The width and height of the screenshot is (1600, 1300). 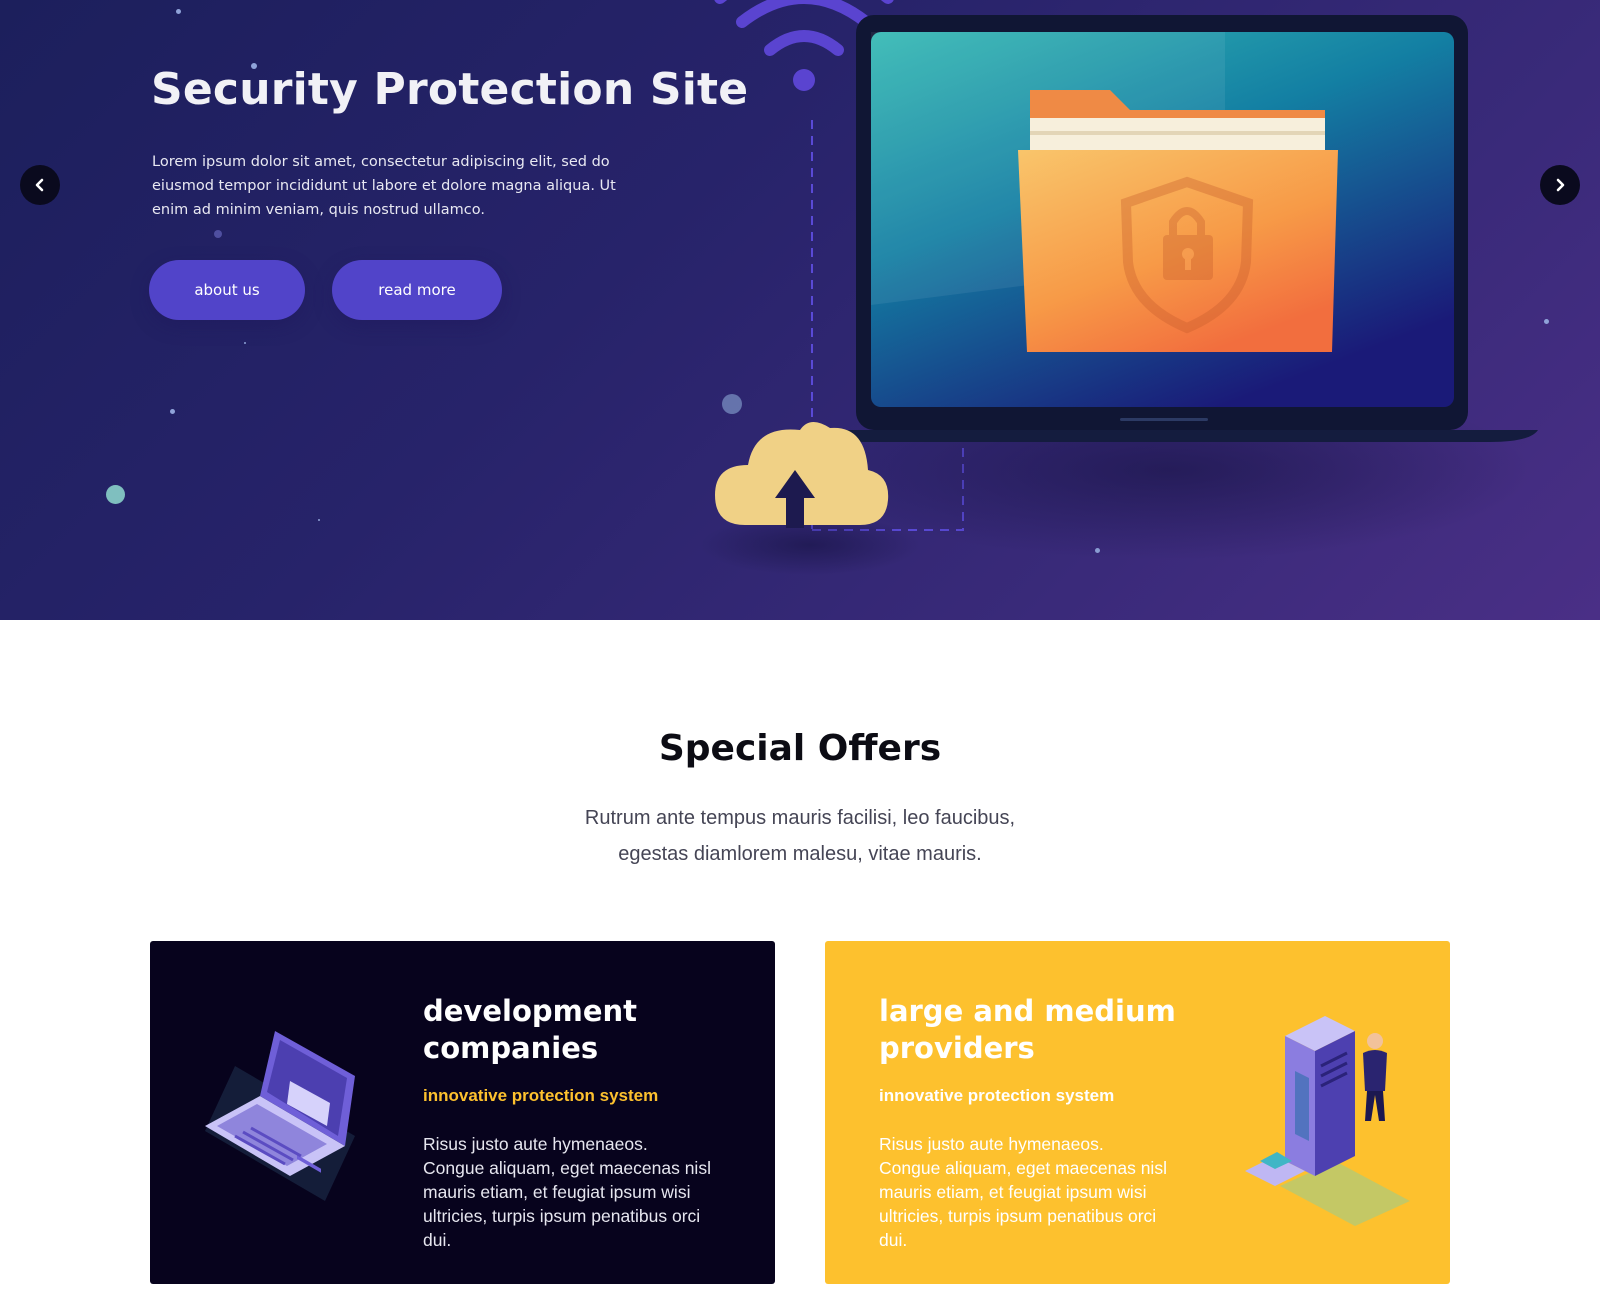 I want to click on chevron-left-icon, so click(x=39, y=185).